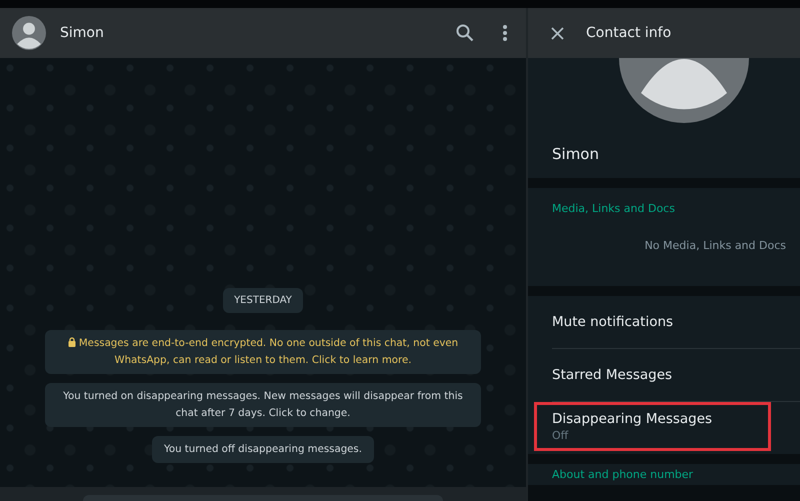 This screenshot has height=501, width=800. Describe the element at coordinates (263, 449) in the screenshot. I see `system-message: You turned off disappearing messages.` at that location.